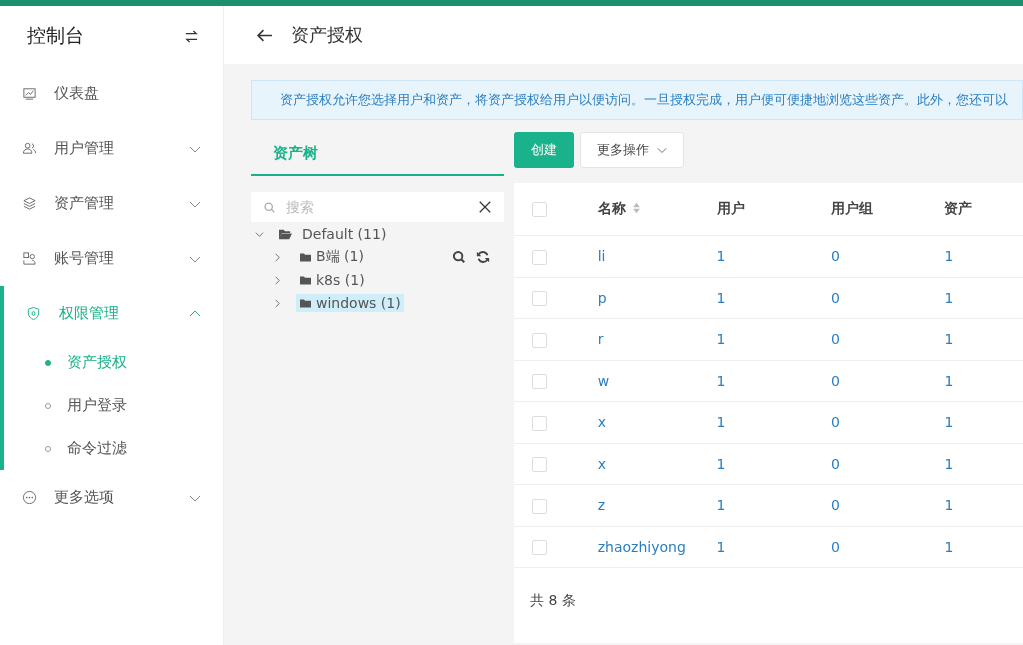 This screenshot has width=1023, height=645. I want to click on refresh-icon, so click(483, 257).